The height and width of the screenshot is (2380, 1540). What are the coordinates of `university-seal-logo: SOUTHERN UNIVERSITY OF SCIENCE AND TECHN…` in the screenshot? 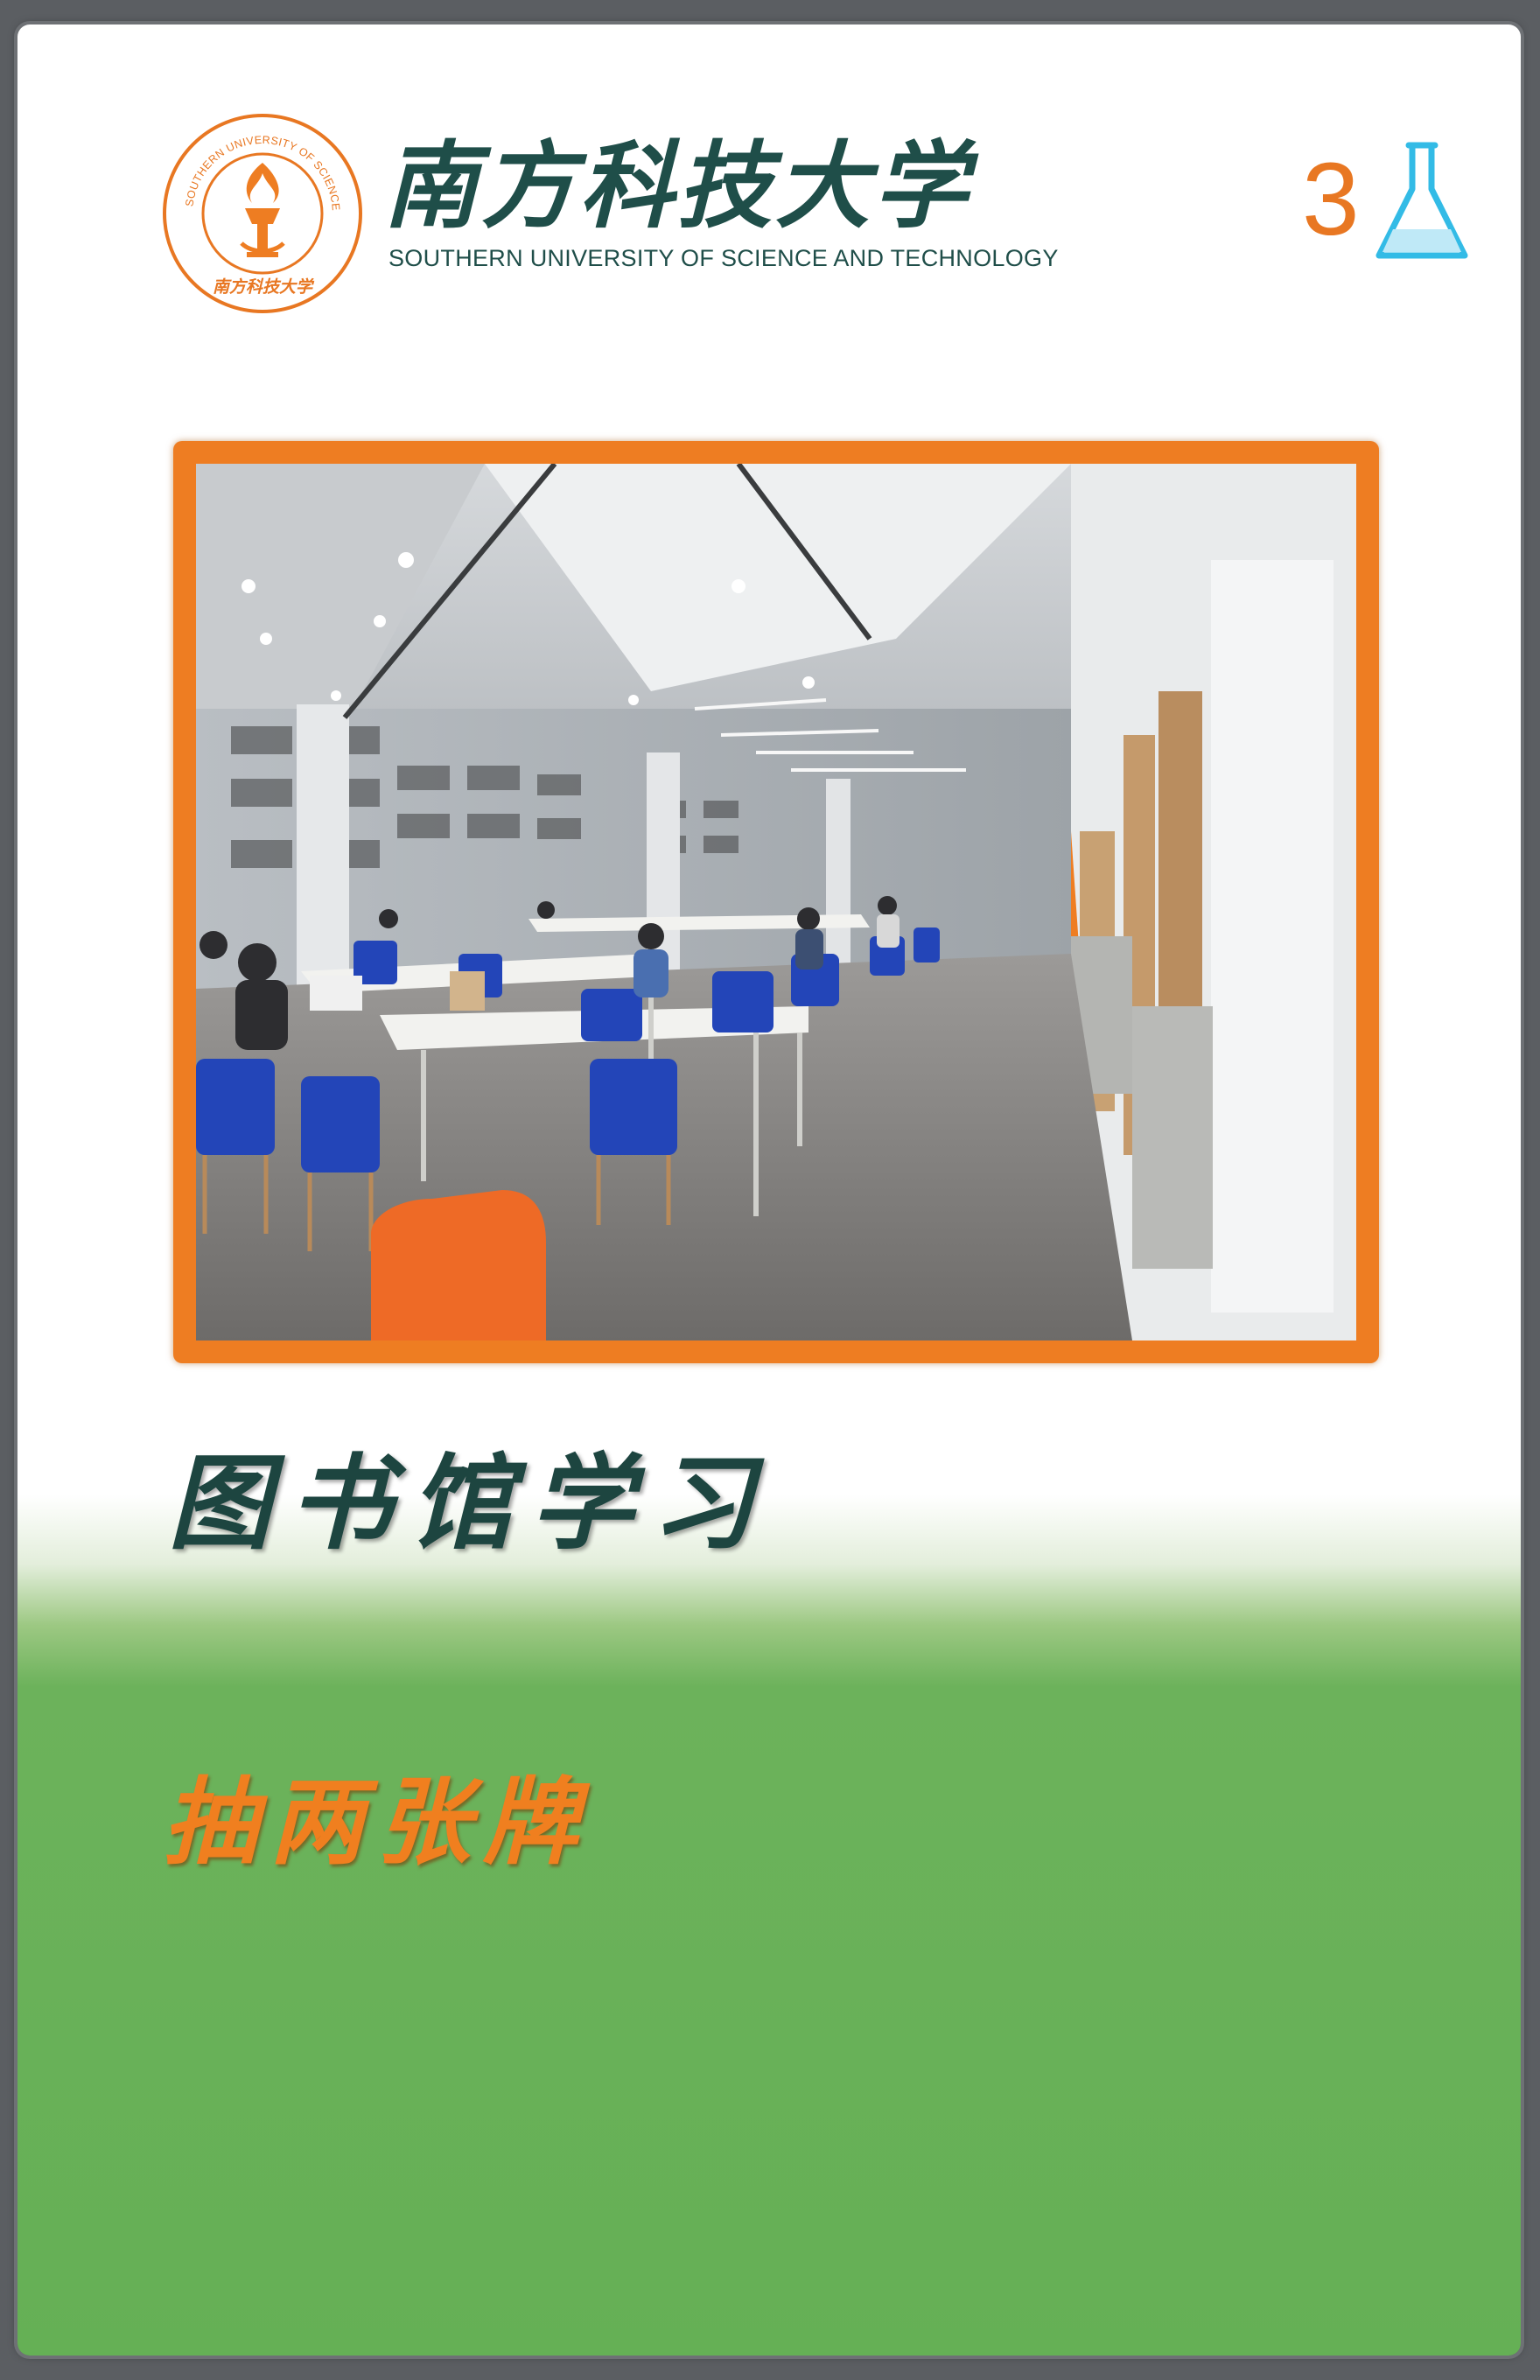 It's located at (261, 212).